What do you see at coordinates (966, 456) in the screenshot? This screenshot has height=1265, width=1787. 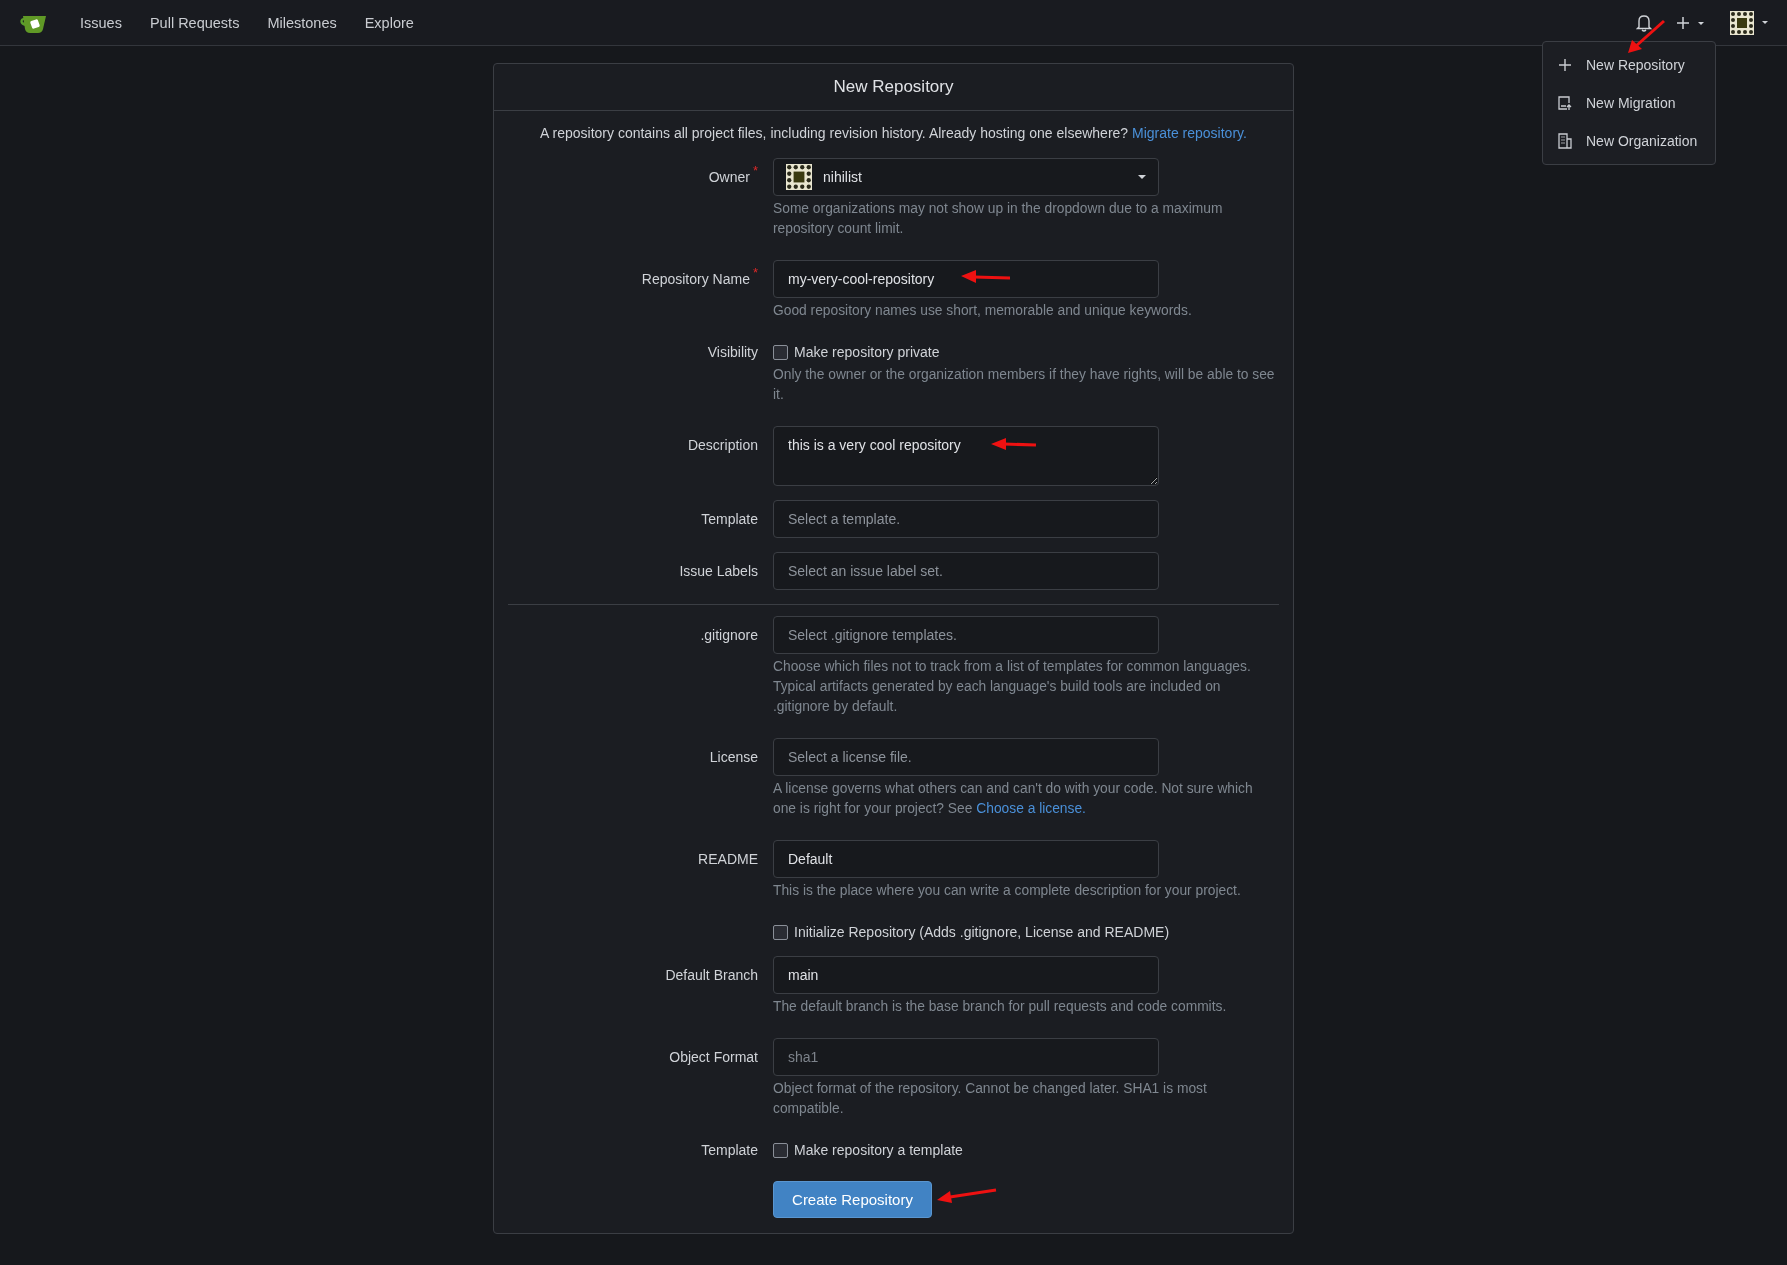 I see `description-field: this is a very cool repository` at bounding box center [966, 456].